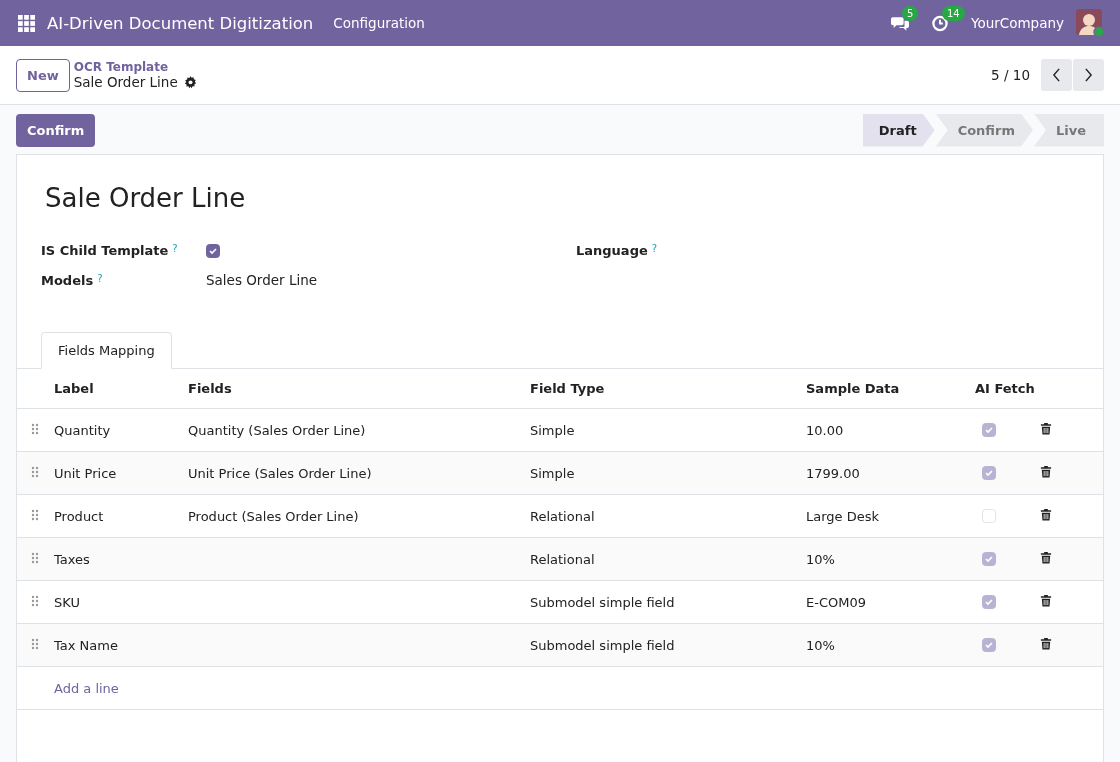  Describe the element at coordinates (1068, 130) in the screenshot. I see `status-stage: Live` at that location.